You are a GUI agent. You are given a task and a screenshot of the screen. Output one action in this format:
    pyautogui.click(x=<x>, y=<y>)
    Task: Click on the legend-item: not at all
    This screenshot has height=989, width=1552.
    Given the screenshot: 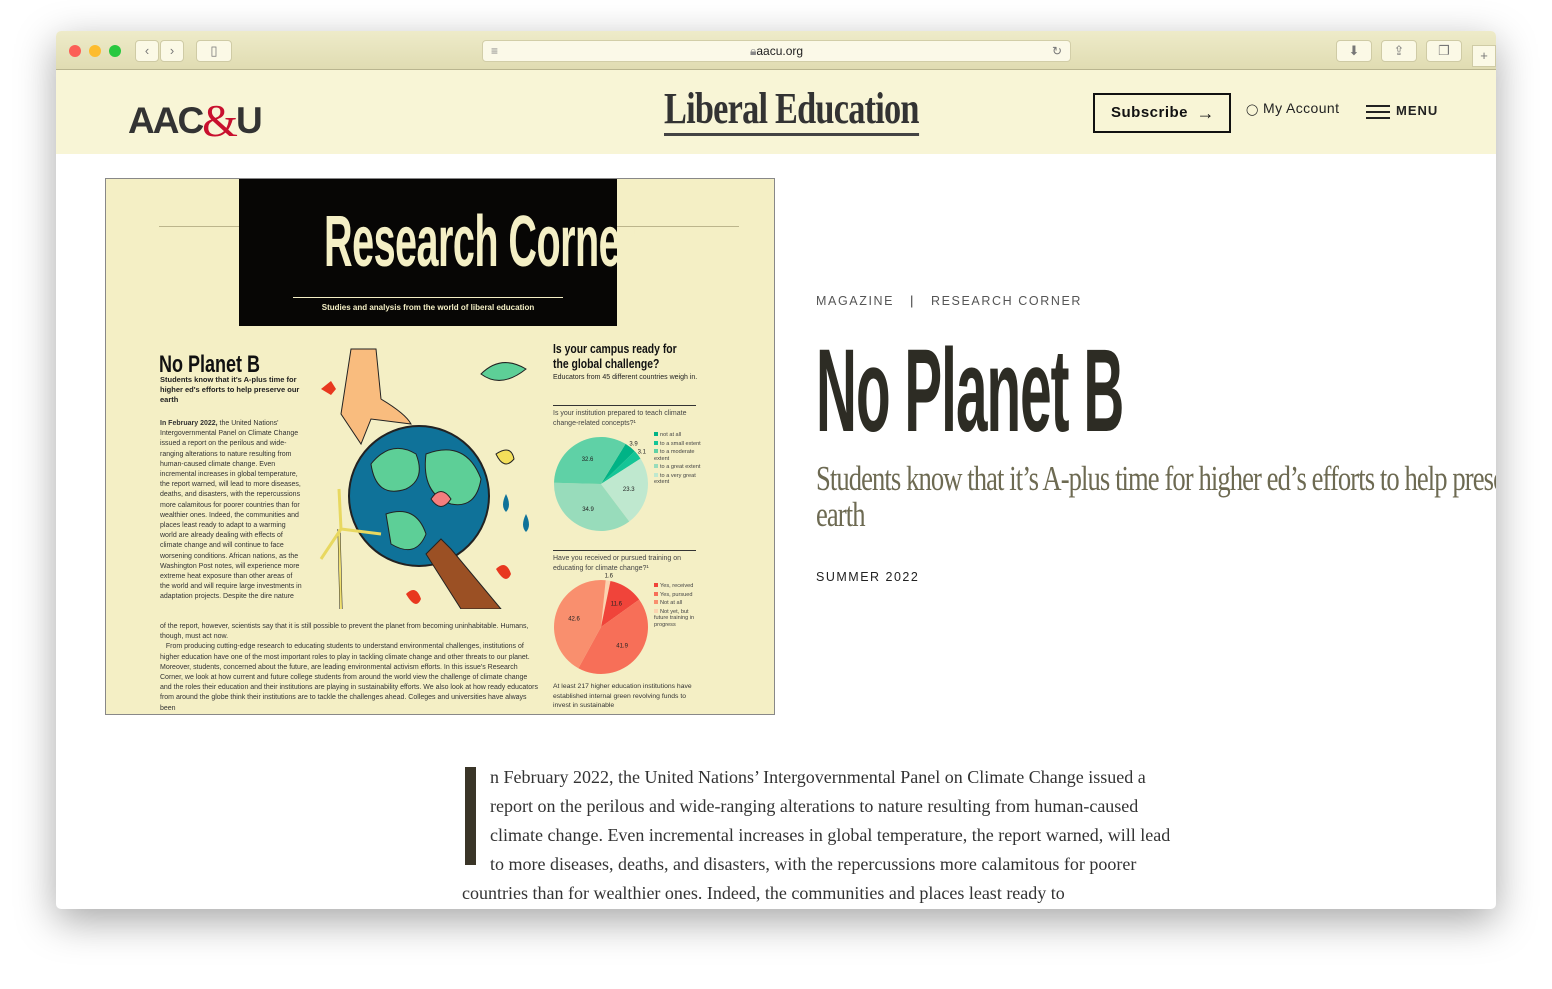 What is the action you would take?
    pyautogui.click(x=679, y=435)
    